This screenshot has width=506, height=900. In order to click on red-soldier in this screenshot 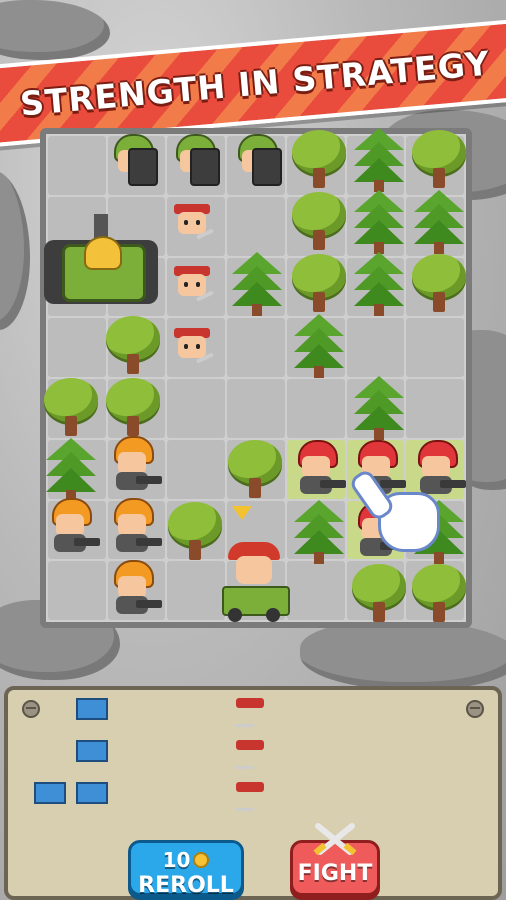, I will do `click(318, 469)`.